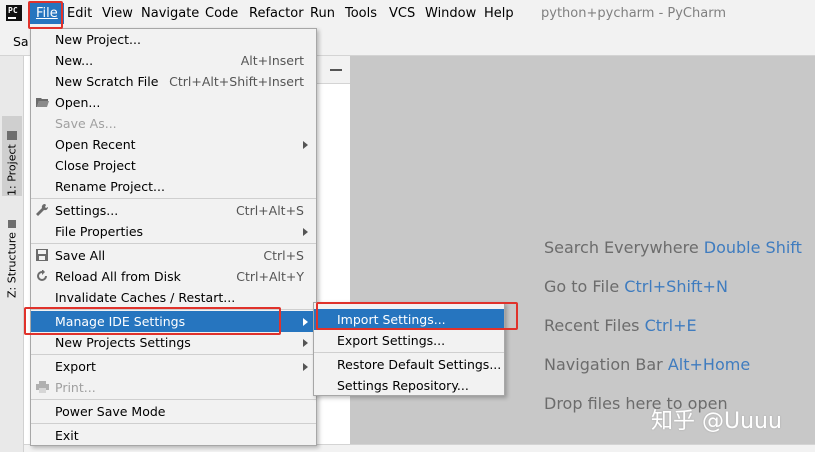 The height and width of the screenshot is (452, 815). I want to click on menu-item-file-properties: File Properties, so click(173, 231).